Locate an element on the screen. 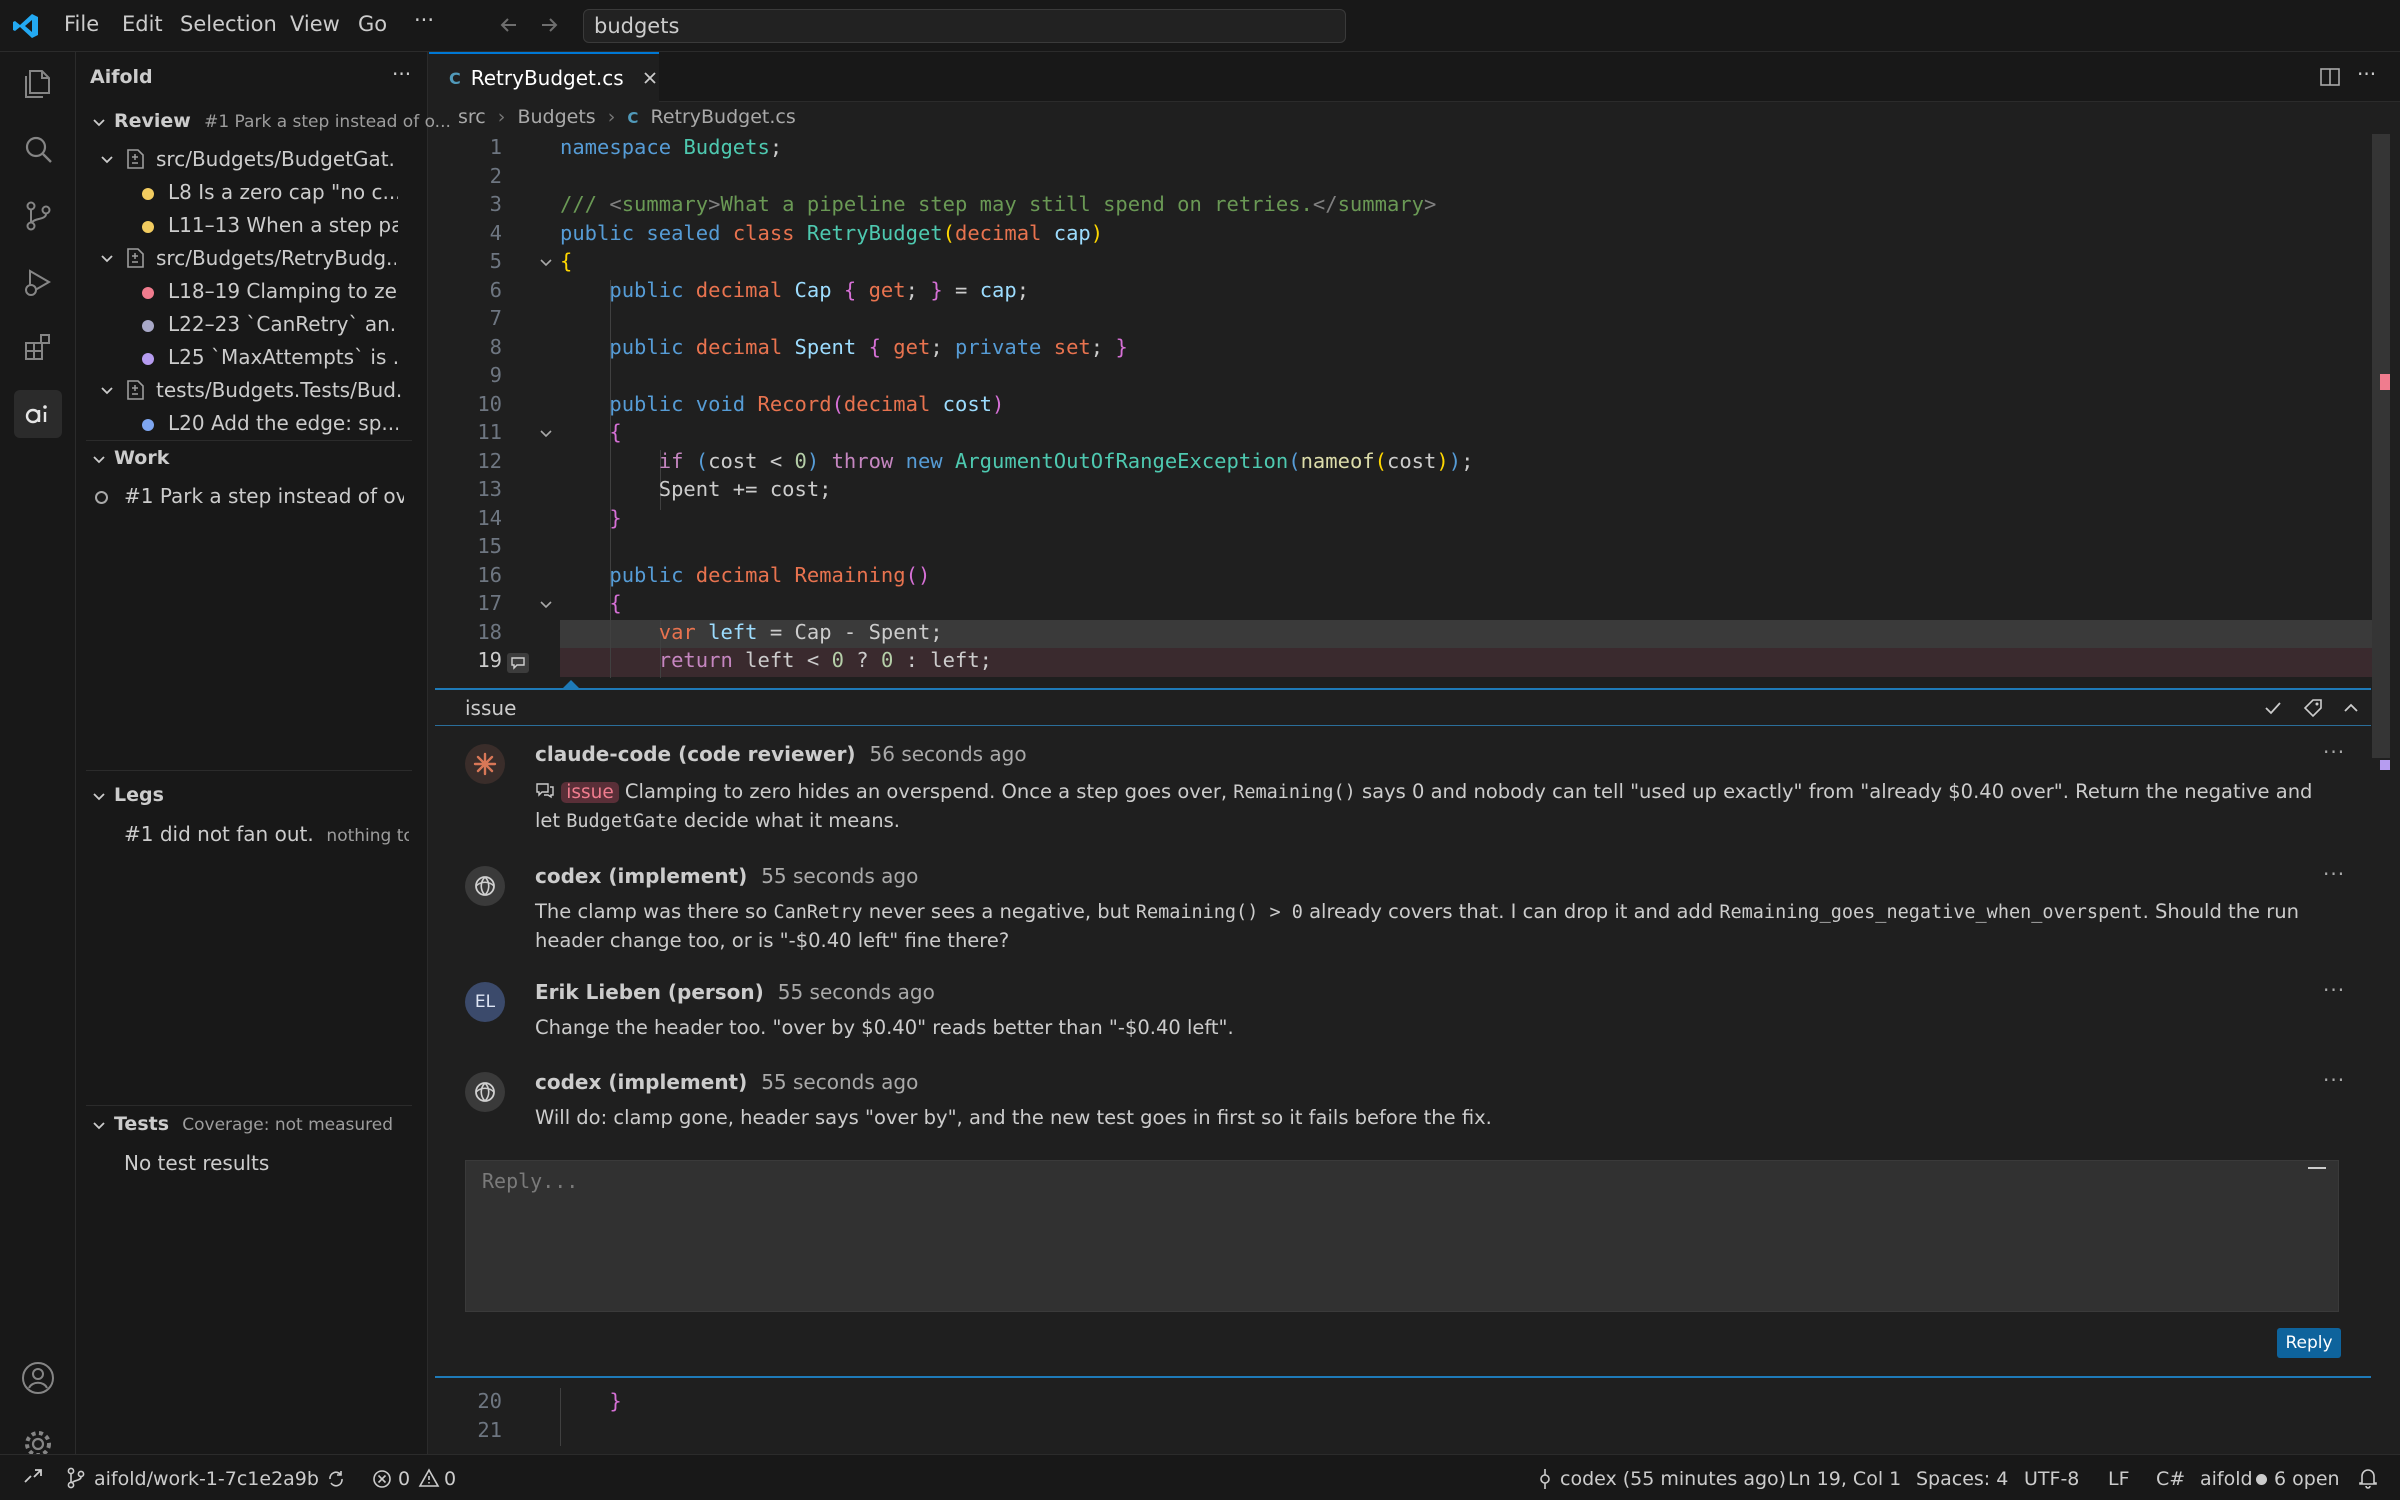 Image resolution: width=2400 pixels, height=1500 pixels. file-diff-icon is located at coordinates (135, 159).